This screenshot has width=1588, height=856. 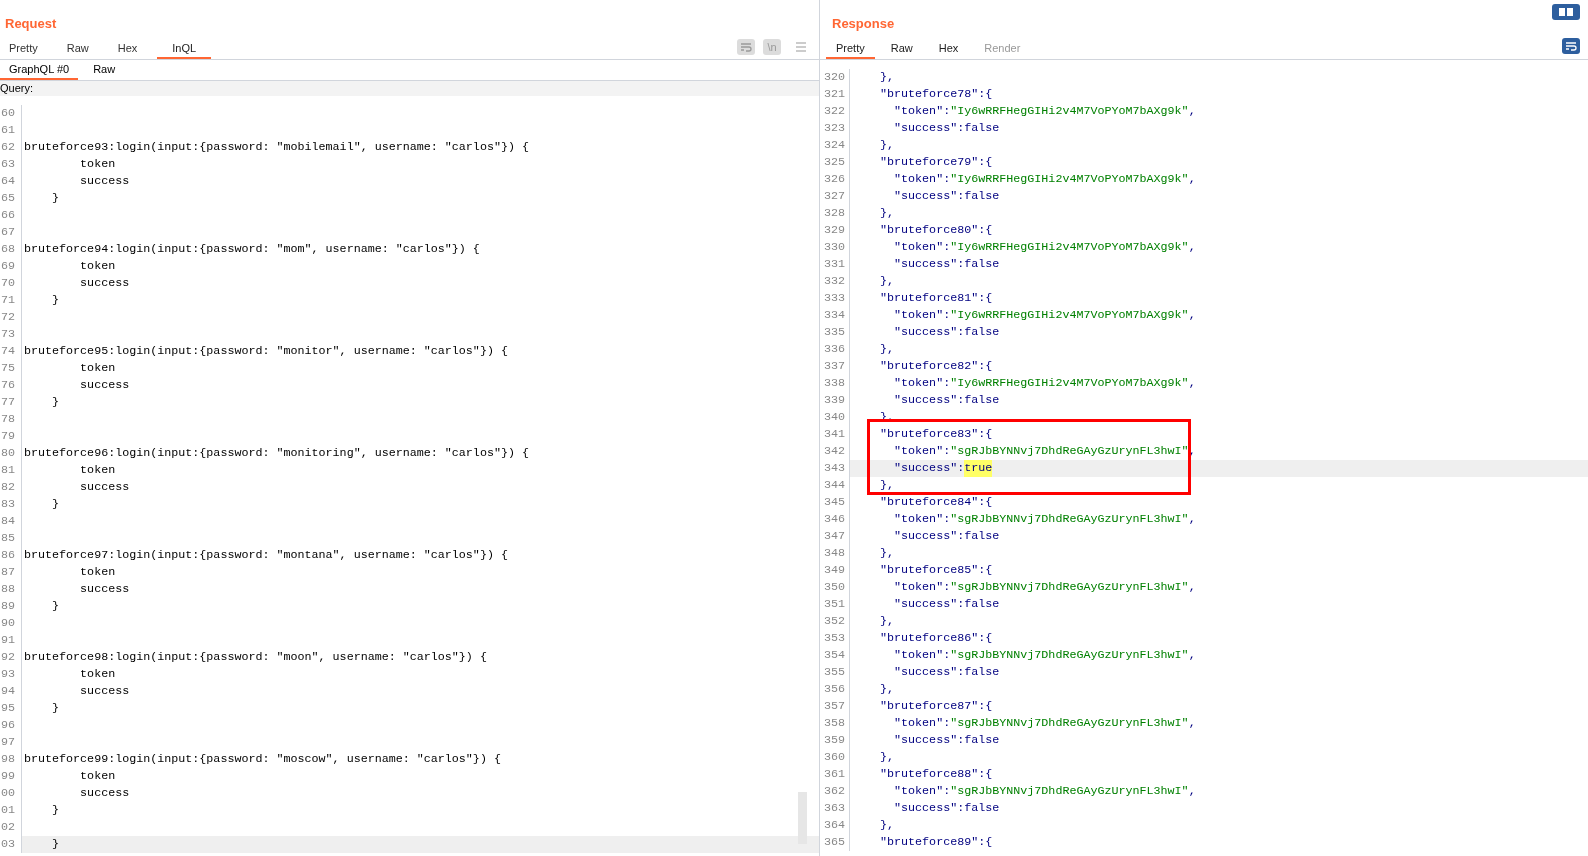 I want to click on line-number: 345, so click(x=834, y=502).